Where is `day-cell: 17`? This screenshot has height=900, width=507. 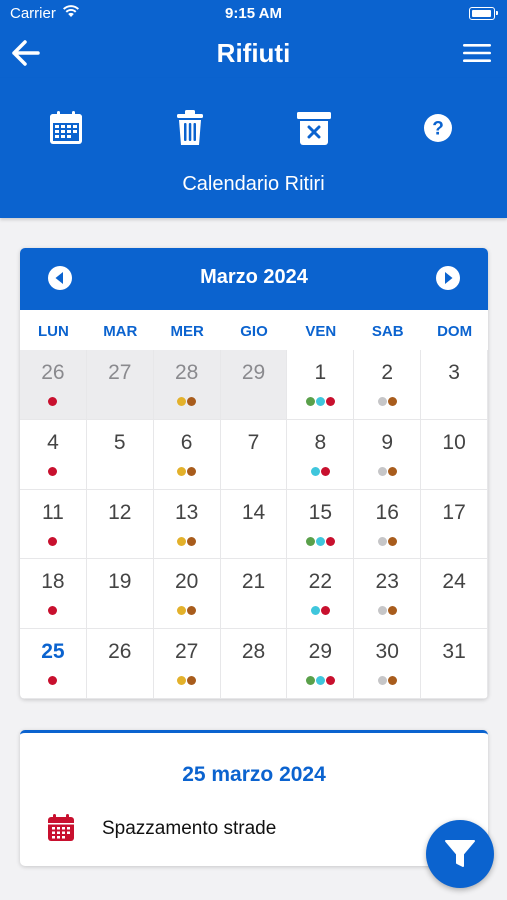
day-cell: 17 is located at coordinates (454, 524).